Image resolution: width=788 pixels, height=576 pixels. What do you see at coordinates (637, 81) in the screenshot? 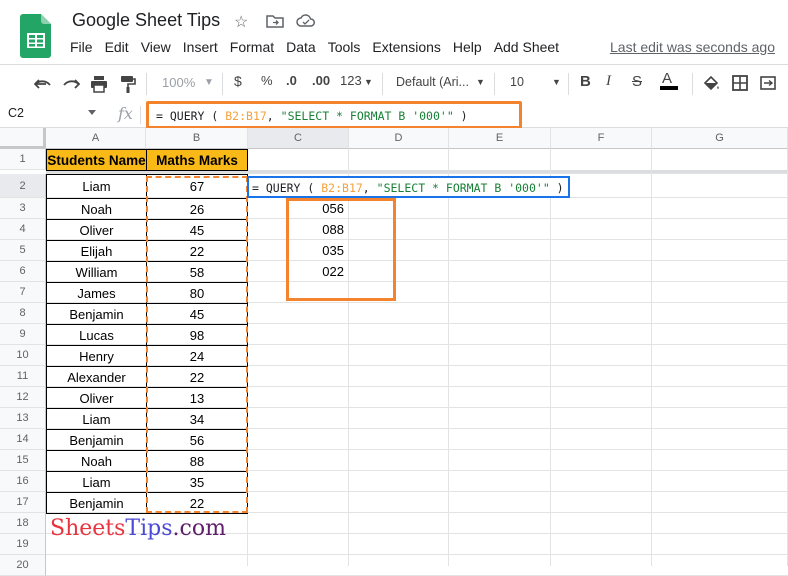
I see `strikethrough-button: S` at bounding box center [637, 81].